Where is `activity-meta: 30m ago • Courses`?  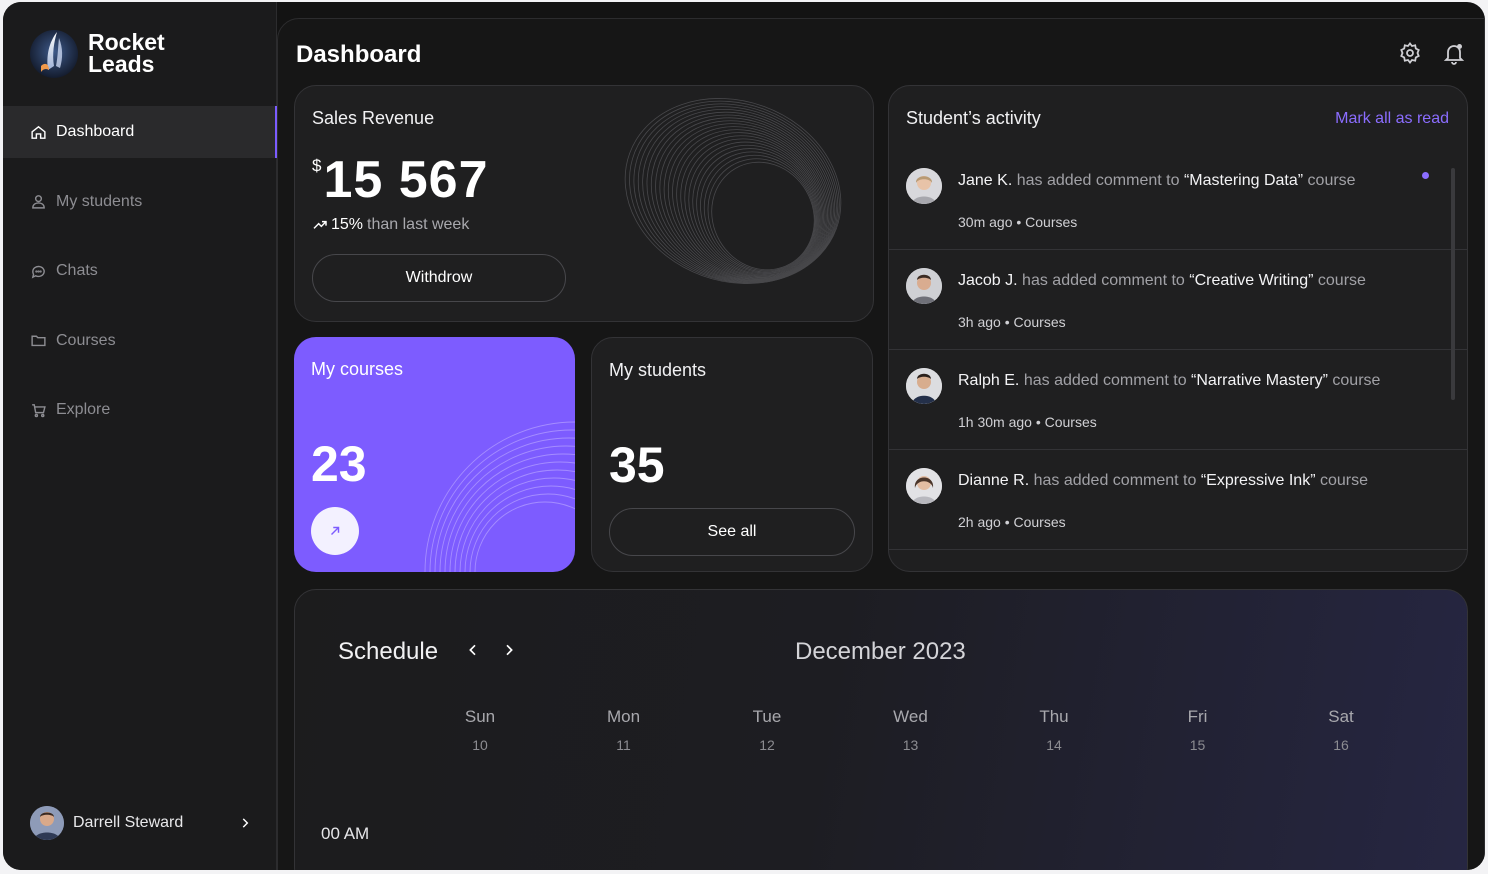 activity-meta: 30m ago • Courses is located at coordinates (1018, 222).